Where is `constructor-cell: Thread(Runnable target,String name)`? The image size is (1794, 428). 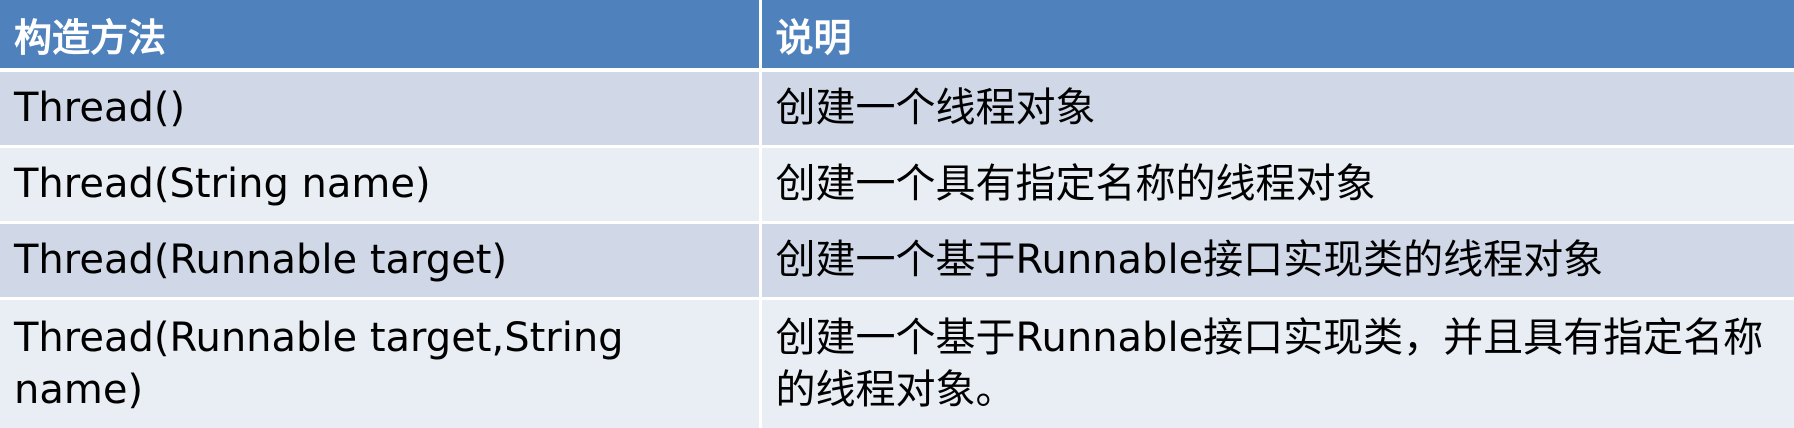
constructor-cell: Thread(Runnable target,String name) is located at coordinates (380, 362).